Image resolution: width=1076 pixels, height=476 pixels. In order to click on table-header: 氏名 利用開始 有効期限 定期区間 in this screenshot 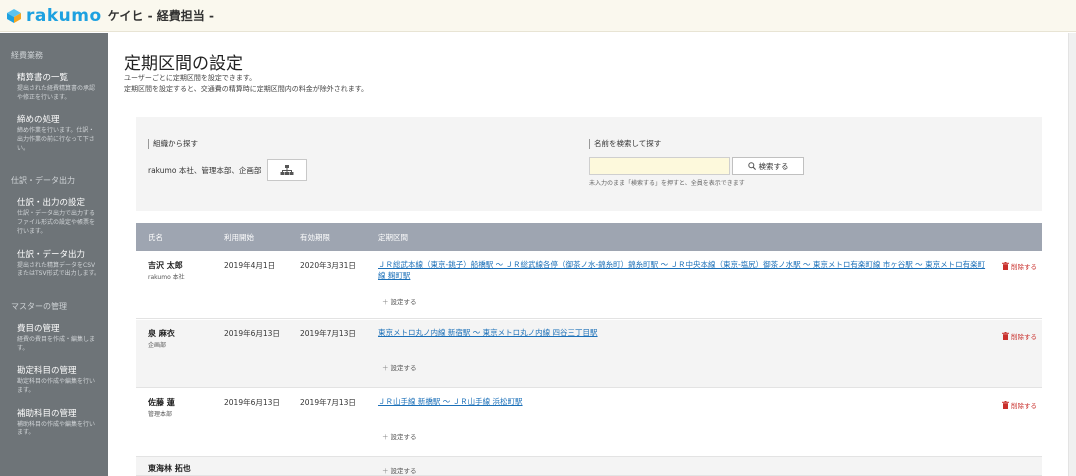, I will do `click(589, 237)`.